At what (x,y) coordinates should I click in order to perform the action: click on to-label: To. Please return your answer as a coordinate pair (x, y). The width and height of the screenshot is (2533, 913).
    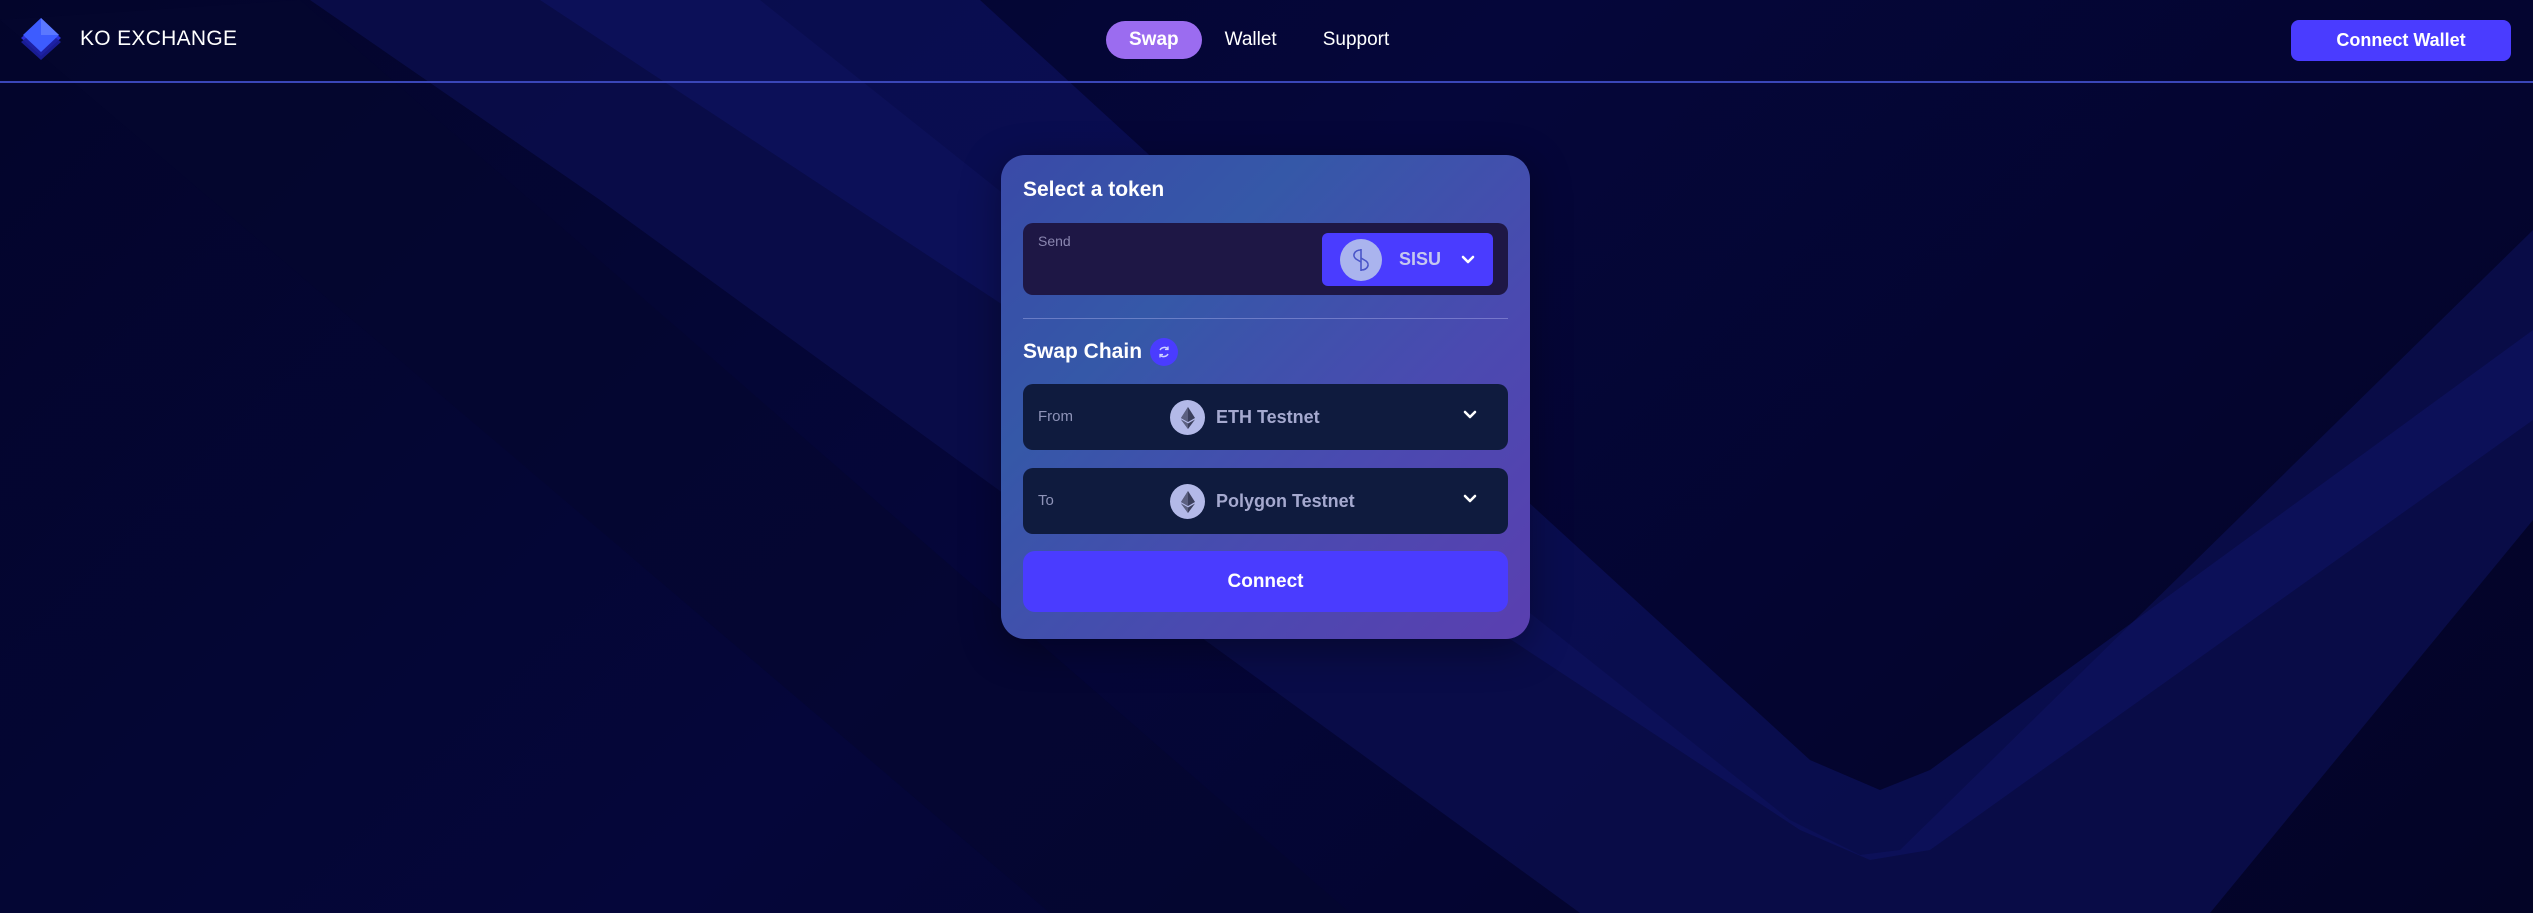
    Looking at the image, I should click on (1046, 500).